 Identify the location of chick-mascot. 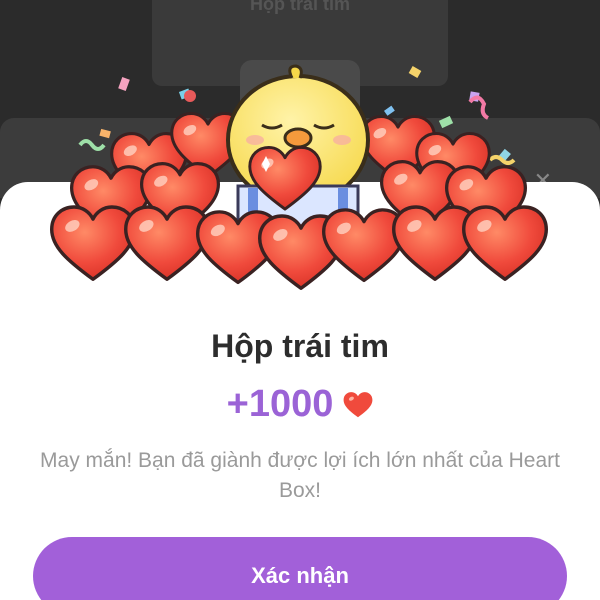
(298, 146).